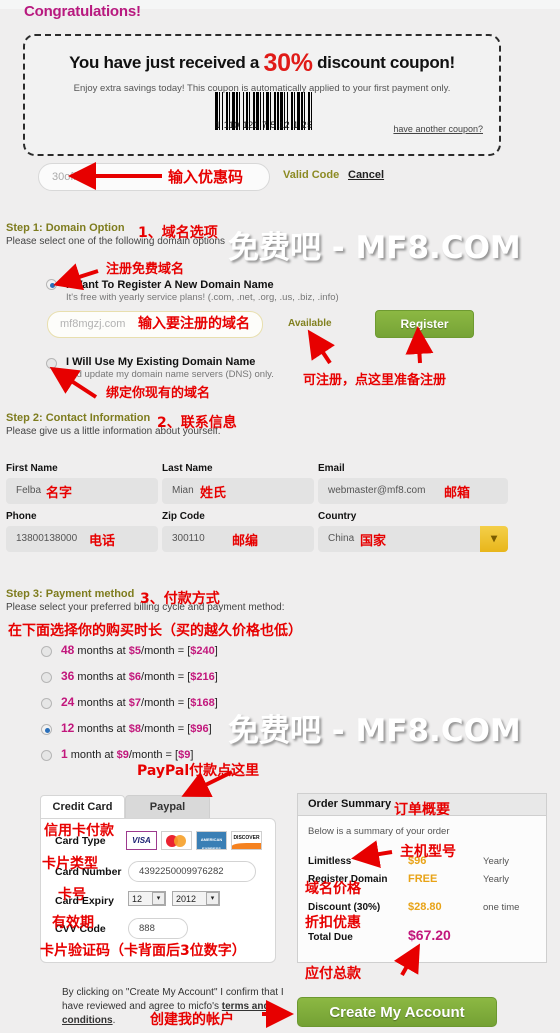 The width and height of the screenshot is (560, 1033). What do you see at coordinates (187, 468) in the screenshot?
I see `label-last-name: Last Name` at bounding box center [187, 468].